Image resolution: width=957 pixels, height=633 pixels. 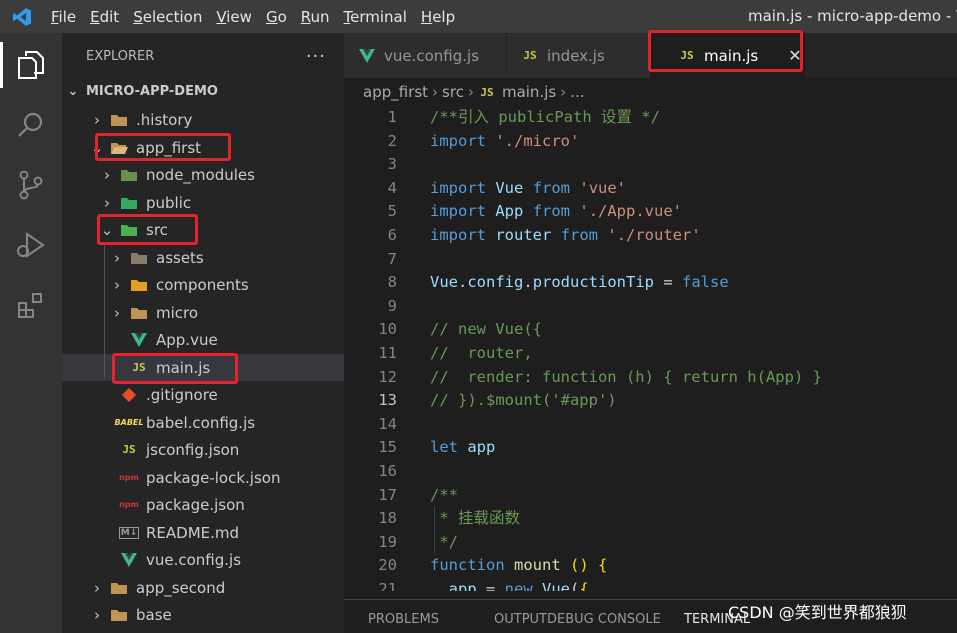 I want to click on tree-item: › node_modules, so click(x=203, y=174).